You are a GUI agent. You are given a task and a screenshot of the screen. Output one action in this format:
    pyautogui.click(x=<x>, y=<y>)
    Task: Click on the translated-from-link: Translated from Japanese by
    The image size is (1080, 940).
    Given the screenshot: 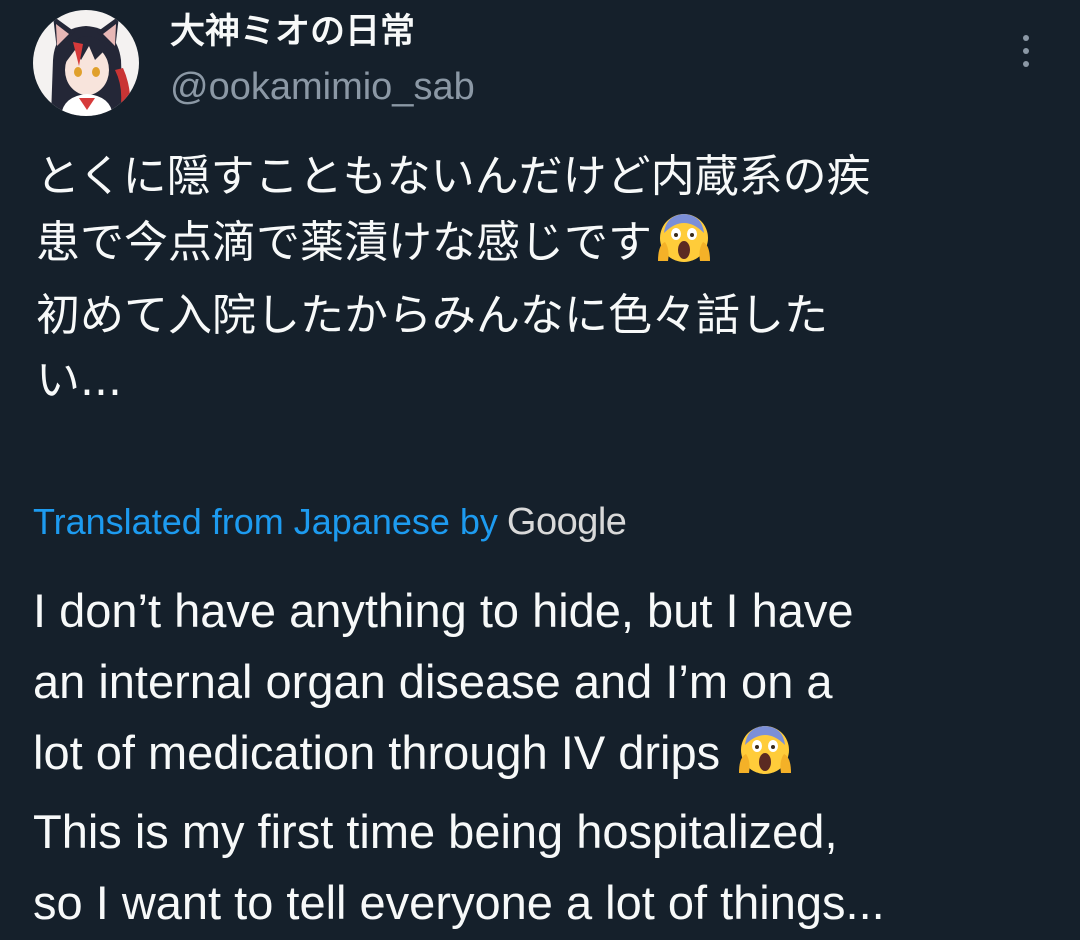 What is the action you would take?
    pyautogui.click(x=265, y=522)
    